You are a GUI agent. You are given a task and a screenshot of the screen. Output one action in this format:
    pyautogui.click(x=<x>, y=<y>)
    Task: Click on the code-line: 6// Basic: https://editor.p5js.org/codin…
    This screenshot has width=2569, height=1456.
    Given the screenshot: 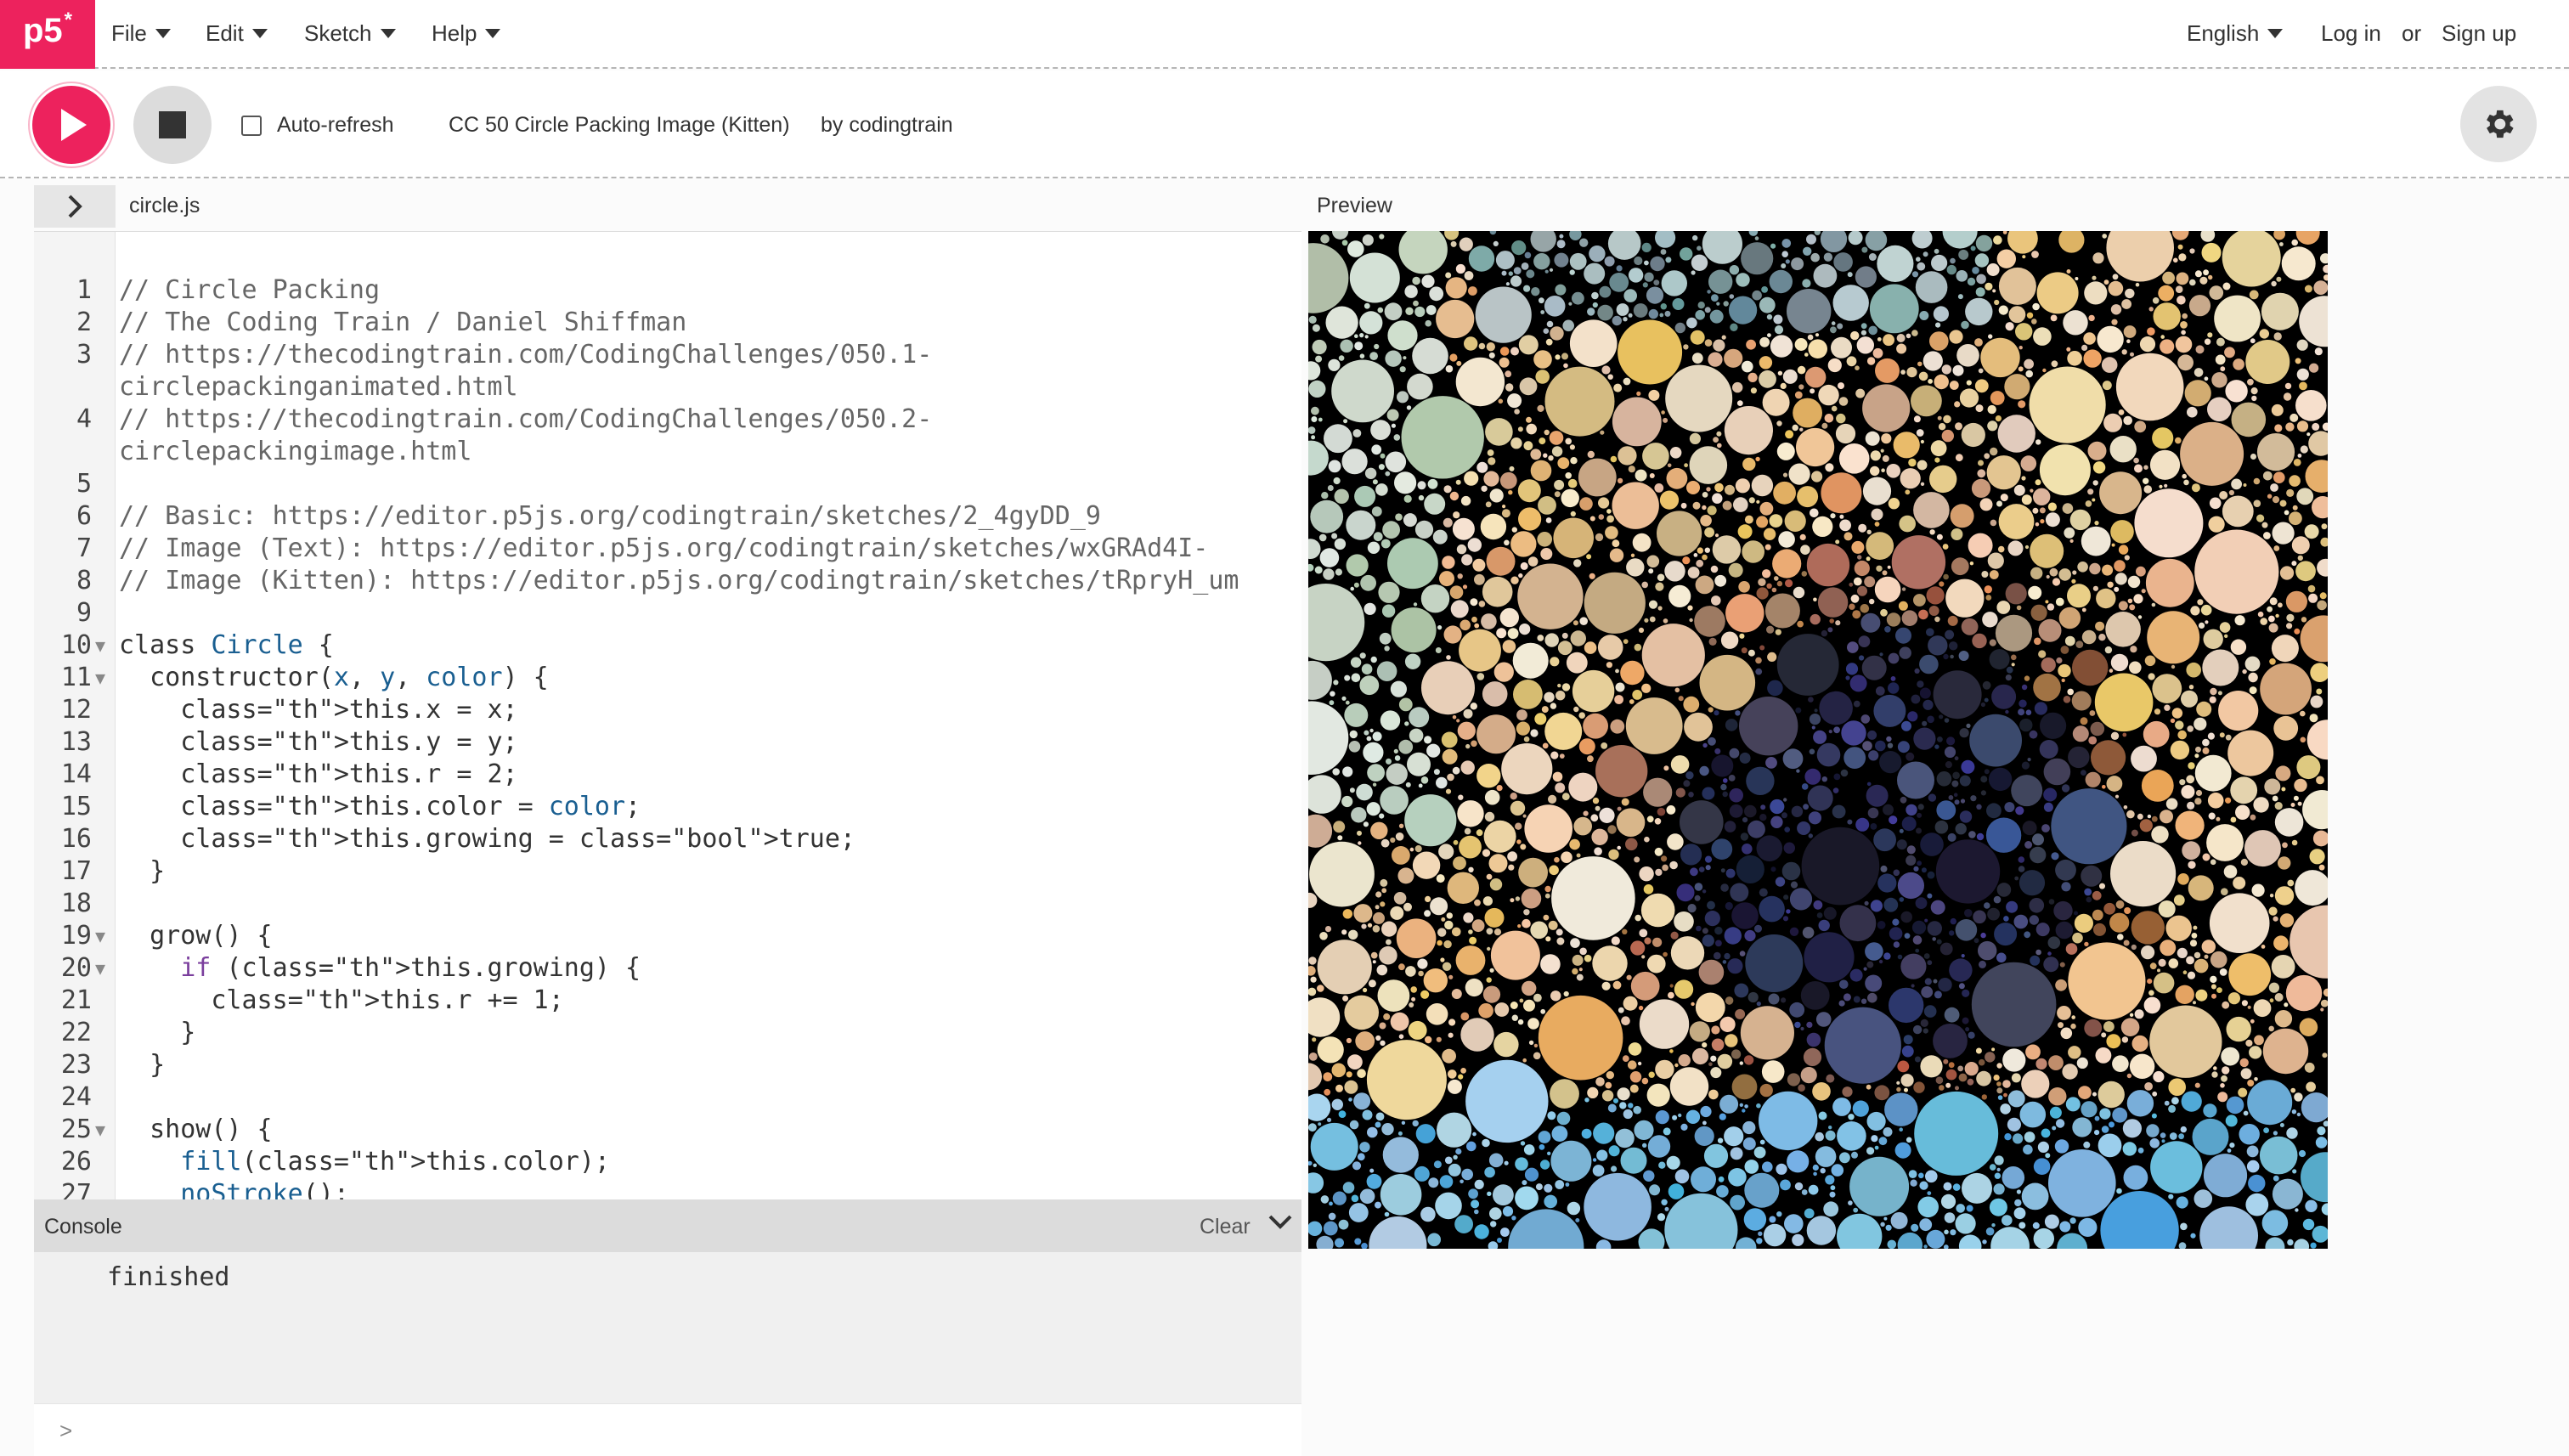 What is the action you would take?
    pyautogui.click(x=667, y=516)
    